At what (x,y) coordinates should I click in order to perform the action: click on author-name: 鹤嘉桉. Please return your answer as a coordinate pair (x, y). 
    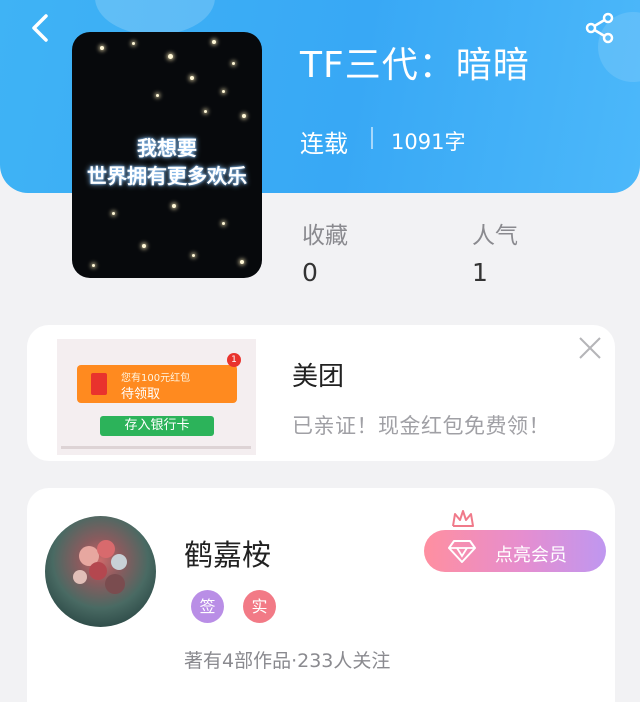
    Looking at the image, I should click on (228, 555).